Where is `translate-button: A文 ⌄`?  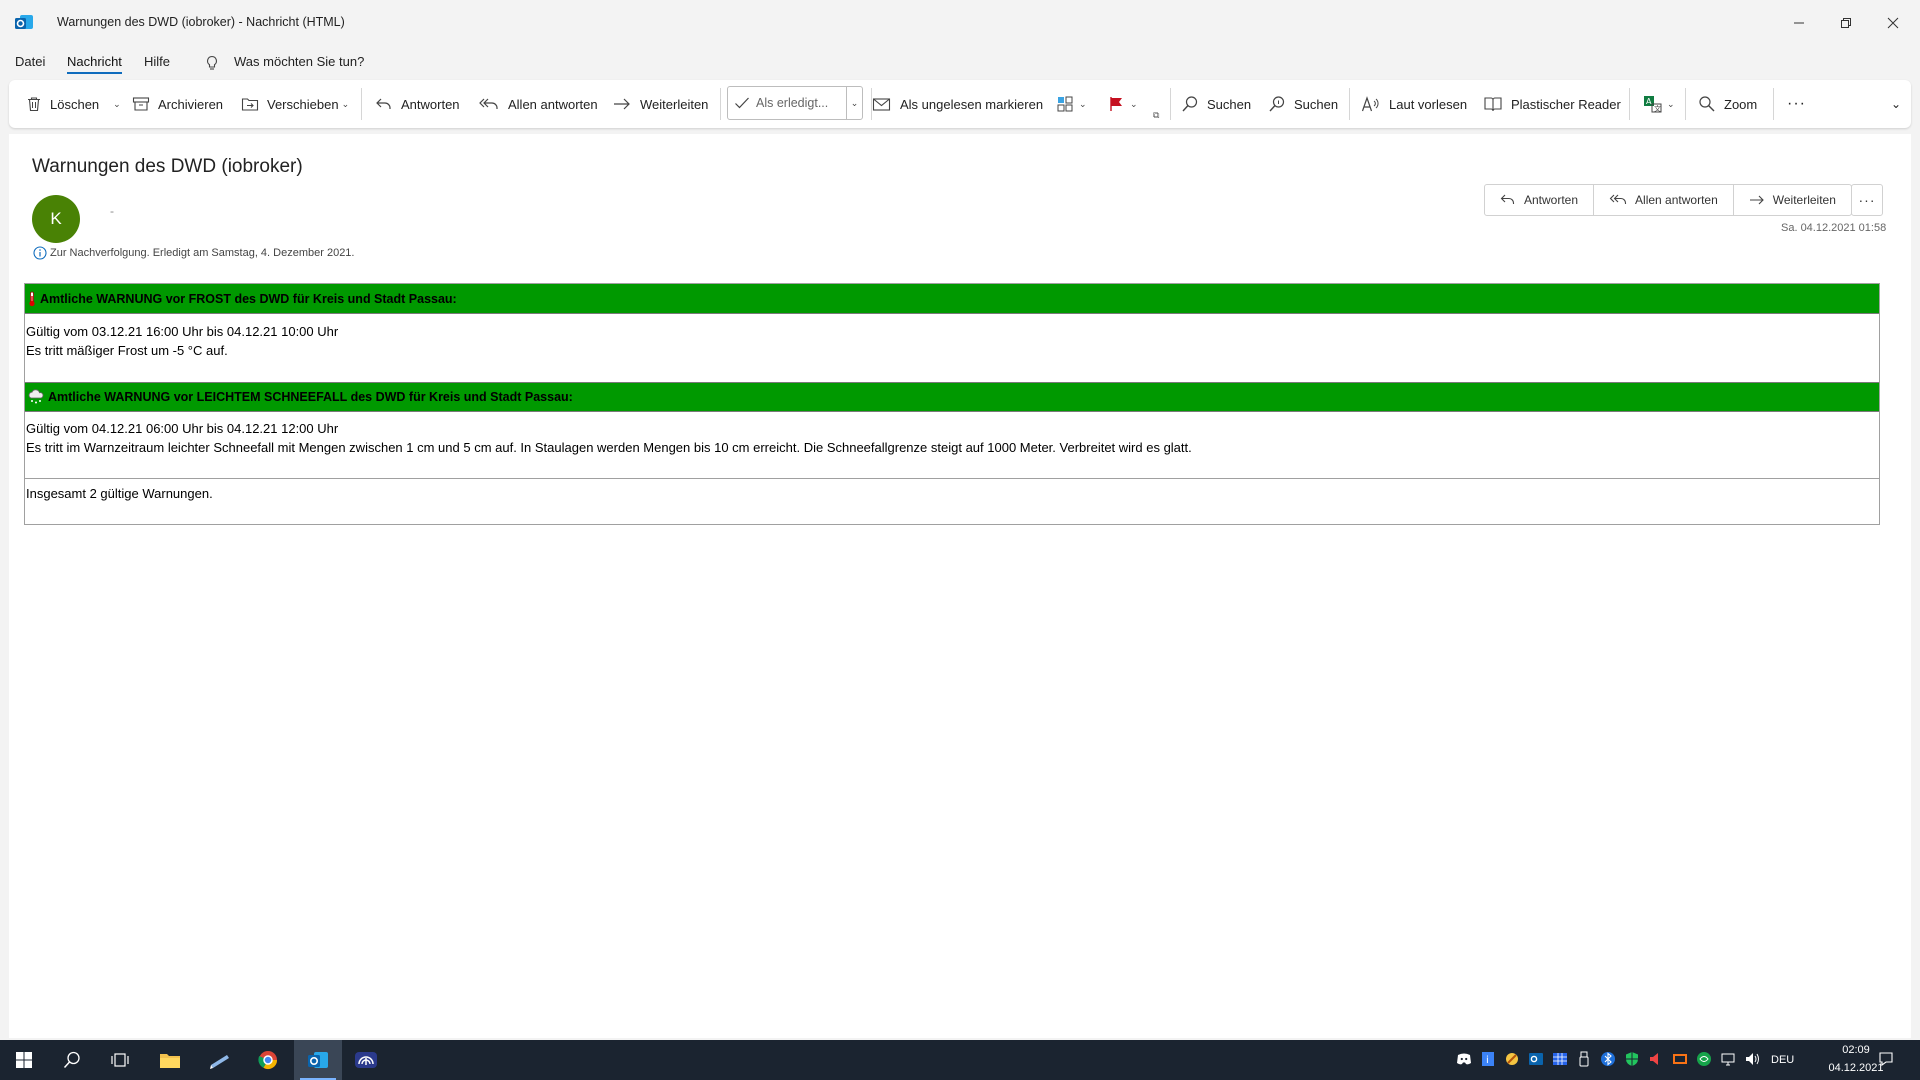 translate-button: A文 ⌄ is located at coordinates (1659, 104).